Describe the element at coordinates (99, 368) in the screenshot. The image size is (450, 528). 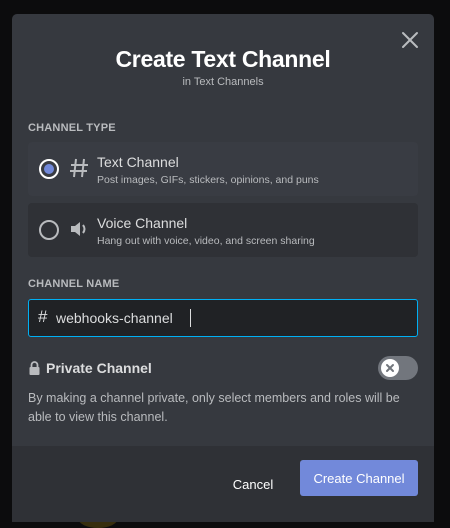
I see `private-channel-label: Private Channel` at that location.